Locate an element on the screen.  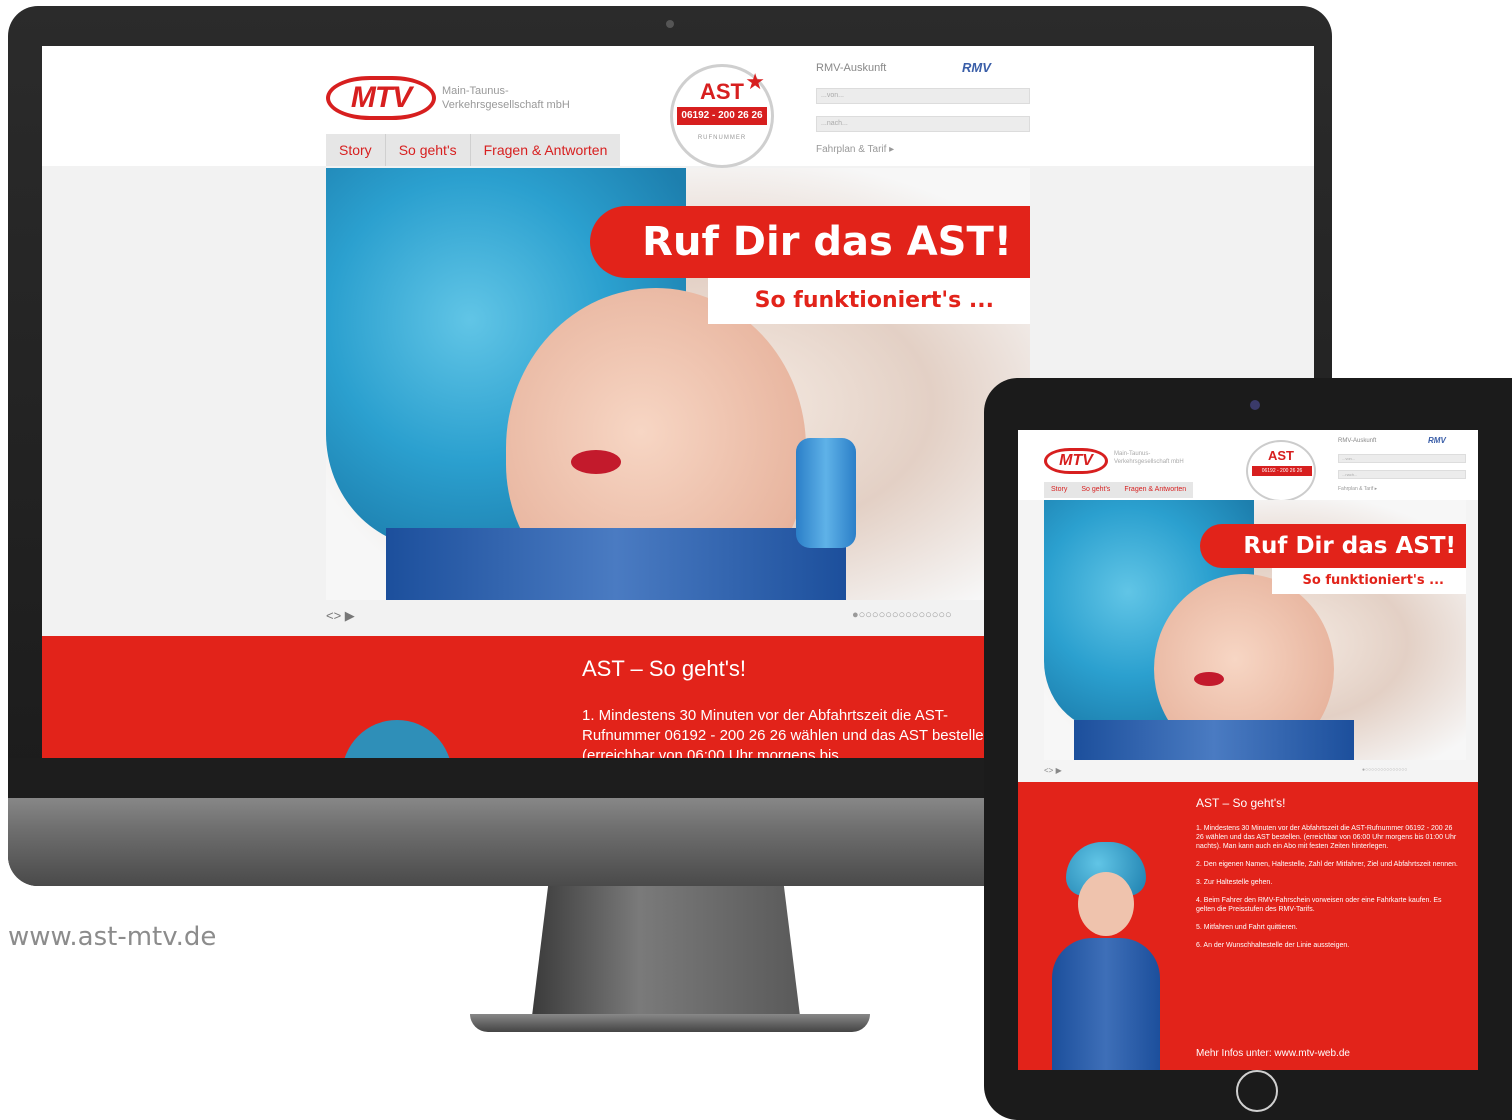
ast-phone-badge: AST ★ 06192 - 200 26 26 RUFNUMMER is located at coordinates (722, 116).